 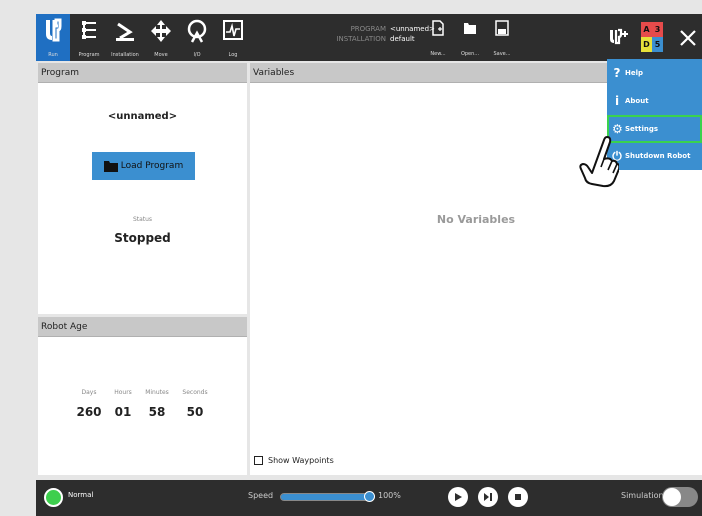 What do you see at coordinates (157, 412) in the screenshot?
I see `minutes-value: 58` at bounding box center [157, 412].